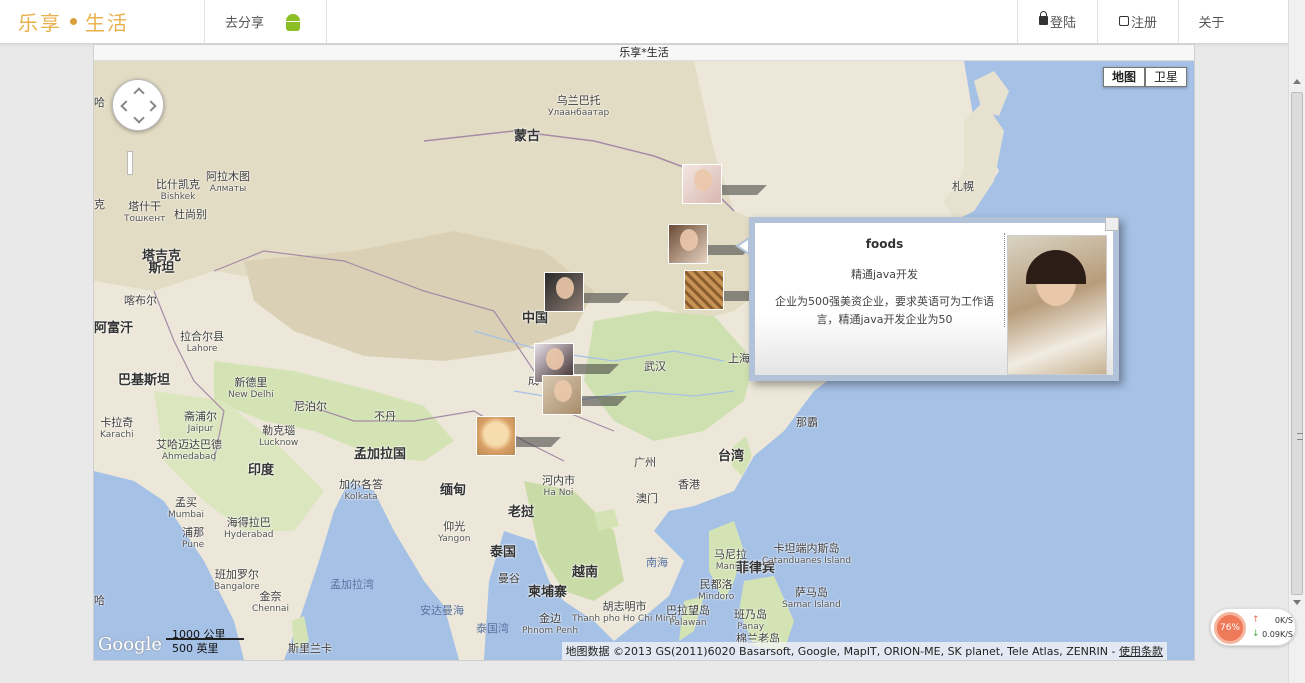 The image size is (1305, 683). I want to click on label-taiwan: 台湾, so click(731, 456).